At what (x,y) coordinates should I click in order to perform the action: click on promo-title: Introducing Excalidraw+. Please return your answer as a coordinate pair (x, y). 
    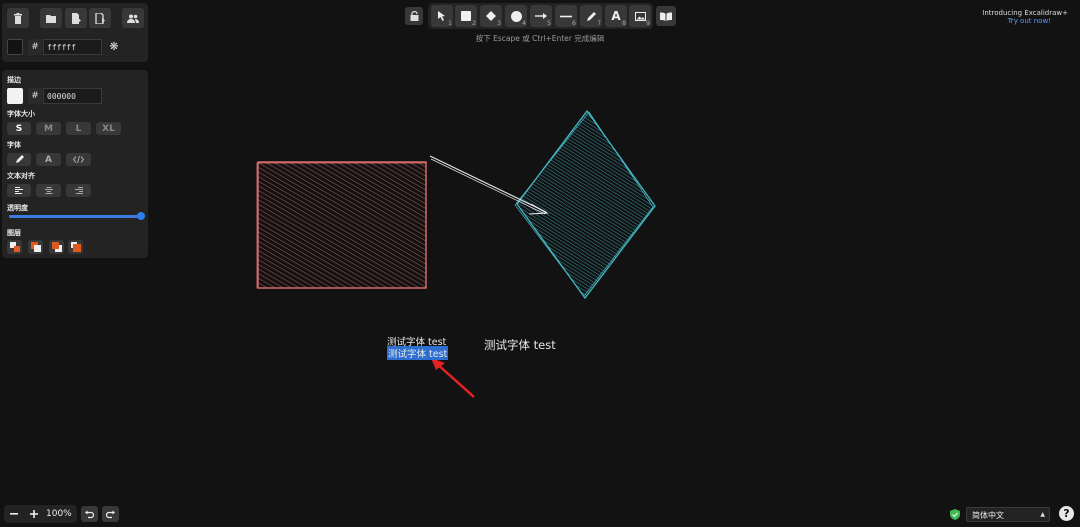
    Looking at the image, I should click on (1025, 13).